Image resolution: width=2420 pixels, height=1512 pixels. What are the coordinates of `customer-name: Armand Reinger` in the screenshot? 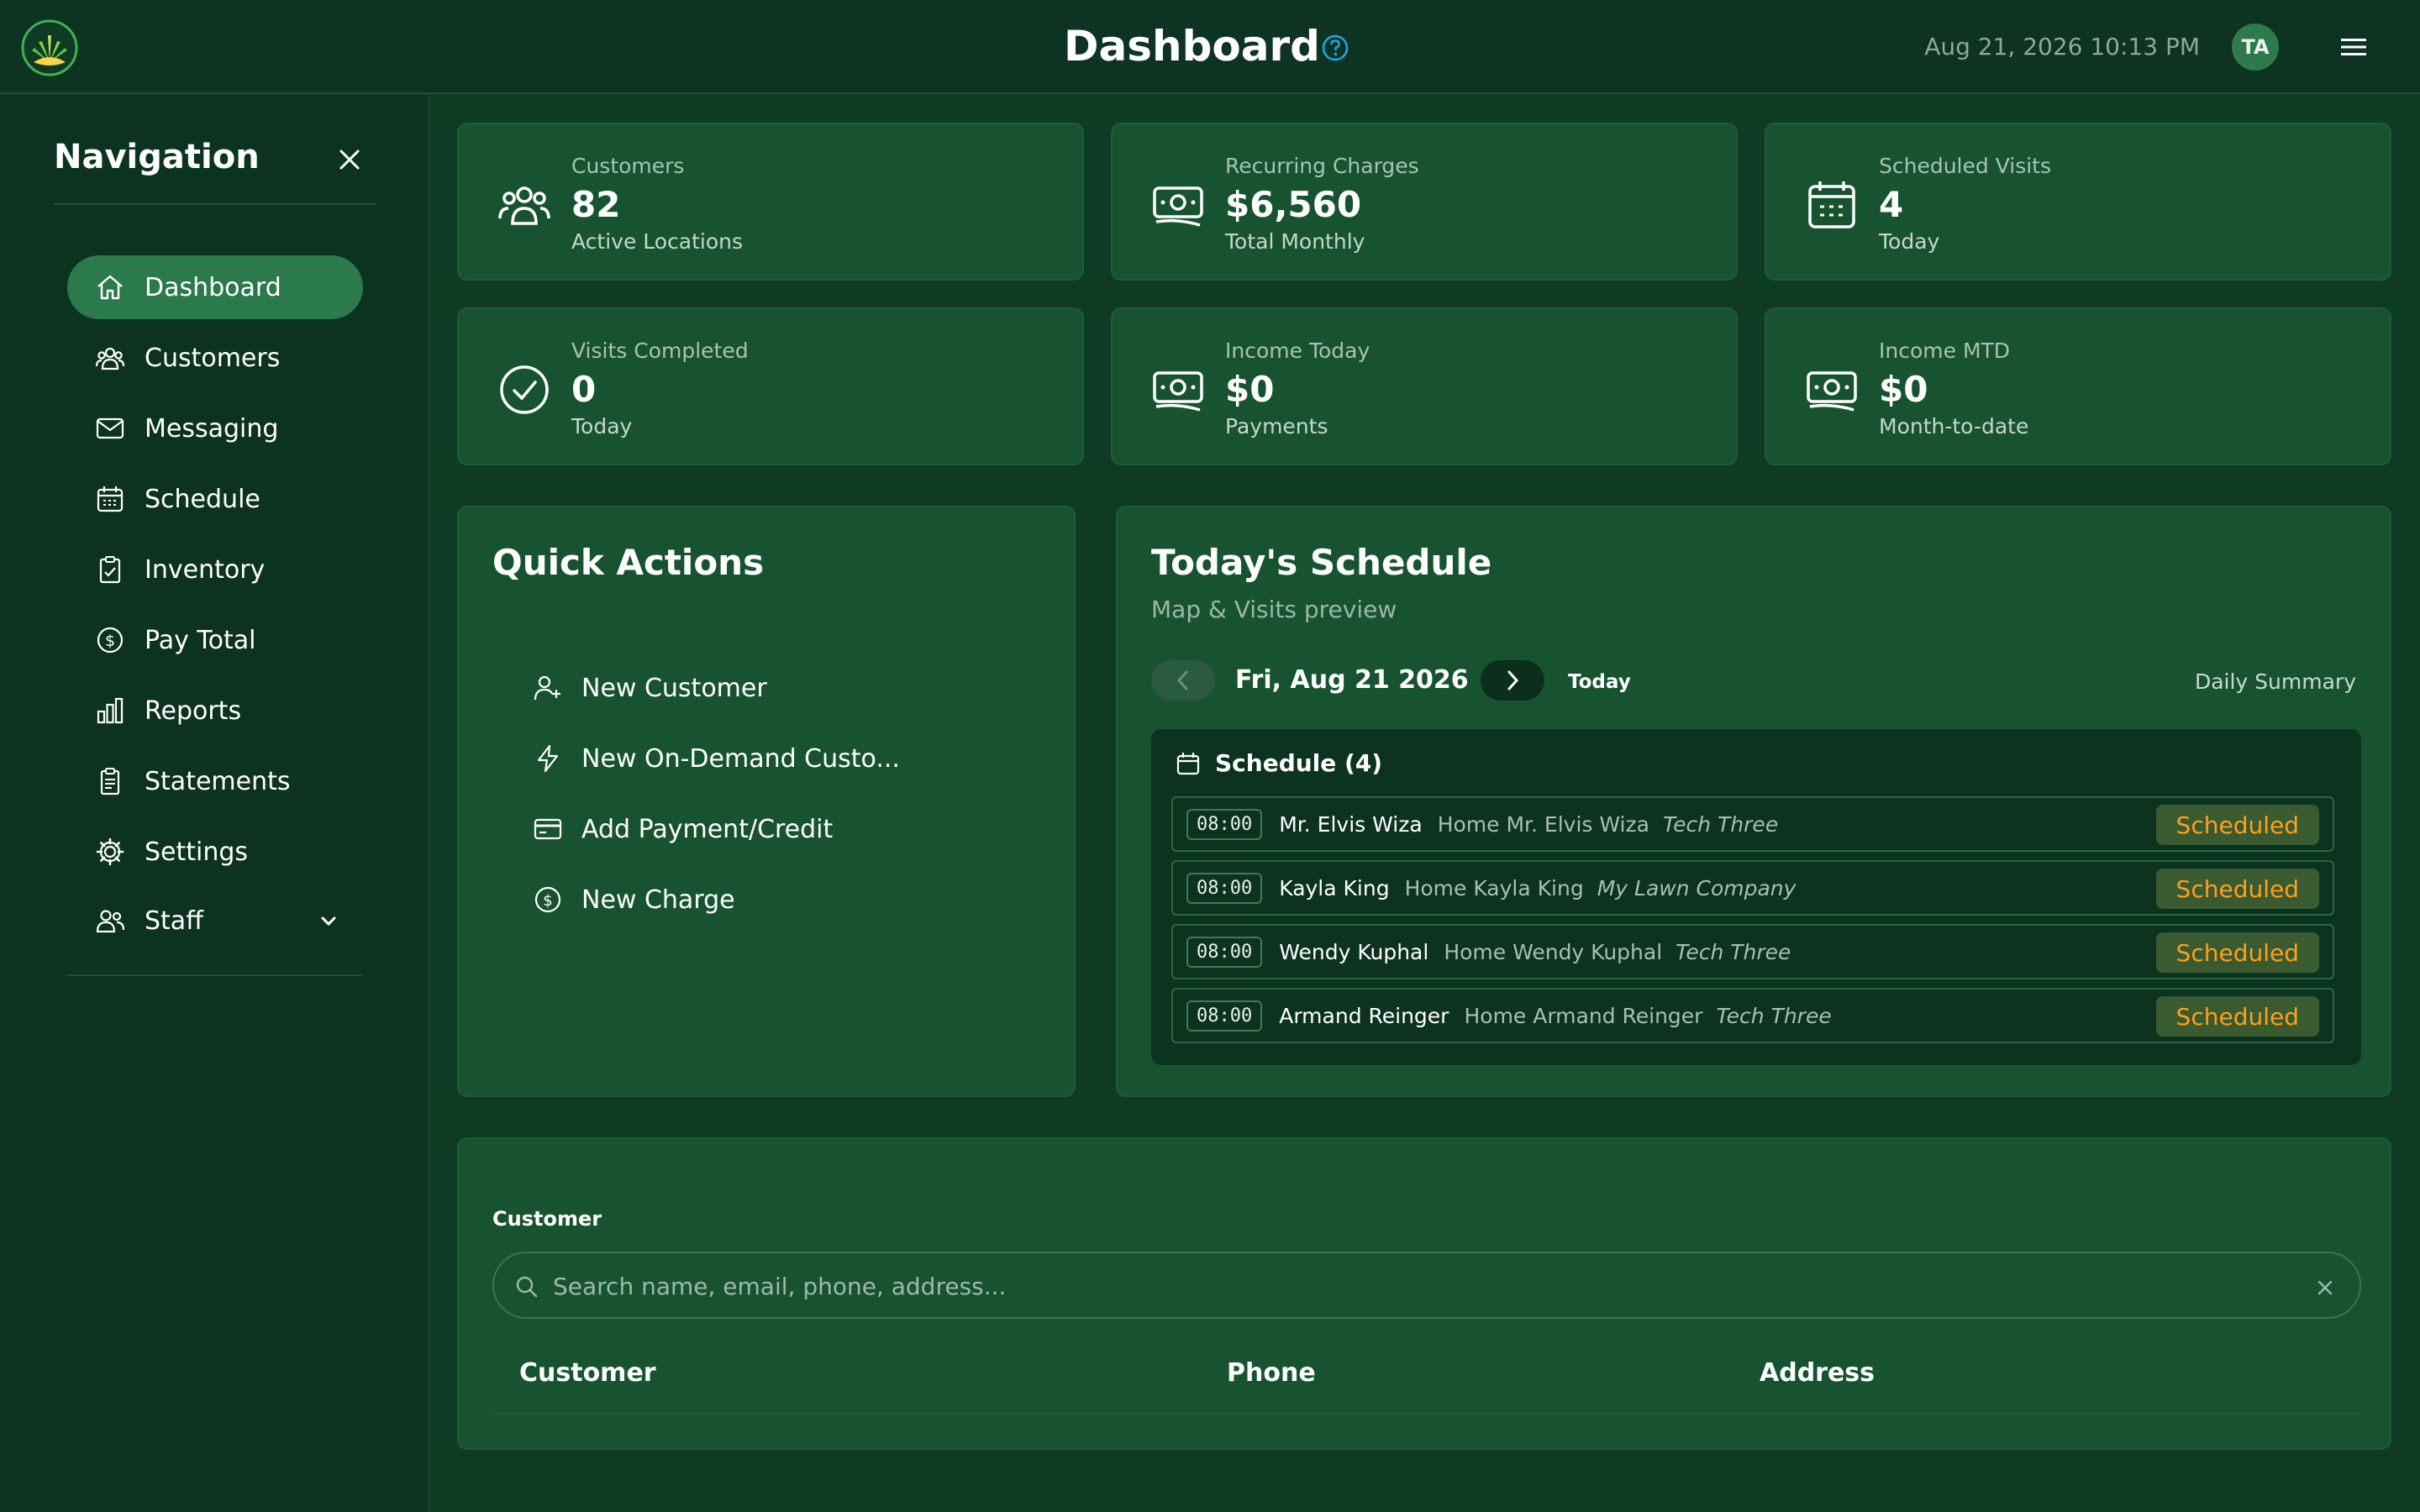 It's located at (1364, 1015).